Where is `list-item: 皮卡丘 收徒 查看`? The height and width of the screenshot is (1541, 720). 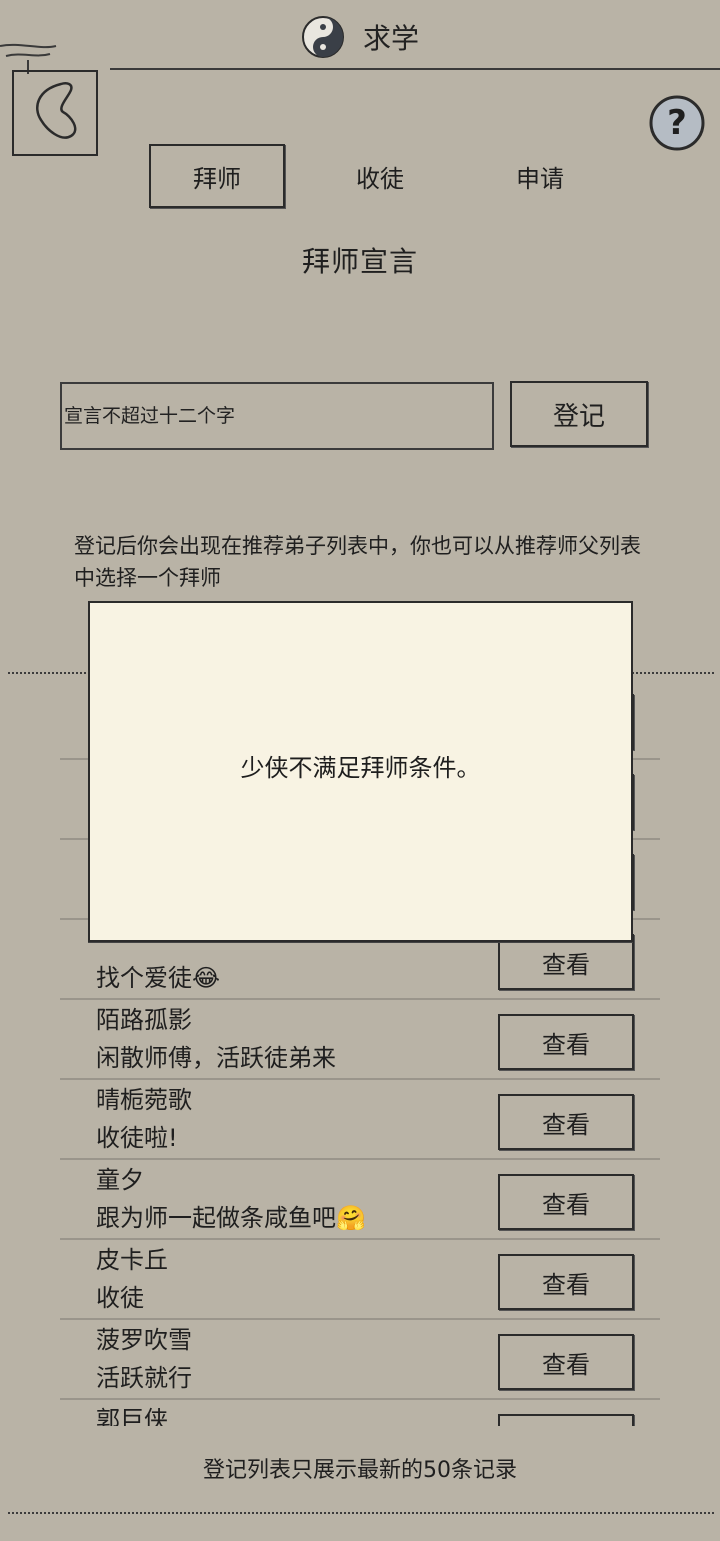 list-item: 皮卡丘 收徒 查看 is located at coordinates (360, 1280).